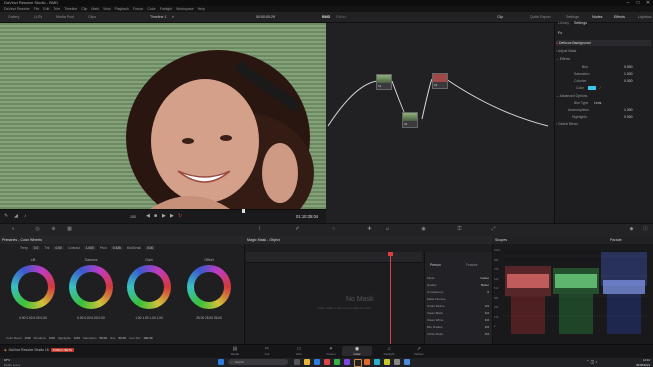 The width and height of the screenshot is (653, 367). Describe the element at coordinates (389, 351) in the screenshot. I see `page-tab-fairlight: ♫ Fairlight` at that location.